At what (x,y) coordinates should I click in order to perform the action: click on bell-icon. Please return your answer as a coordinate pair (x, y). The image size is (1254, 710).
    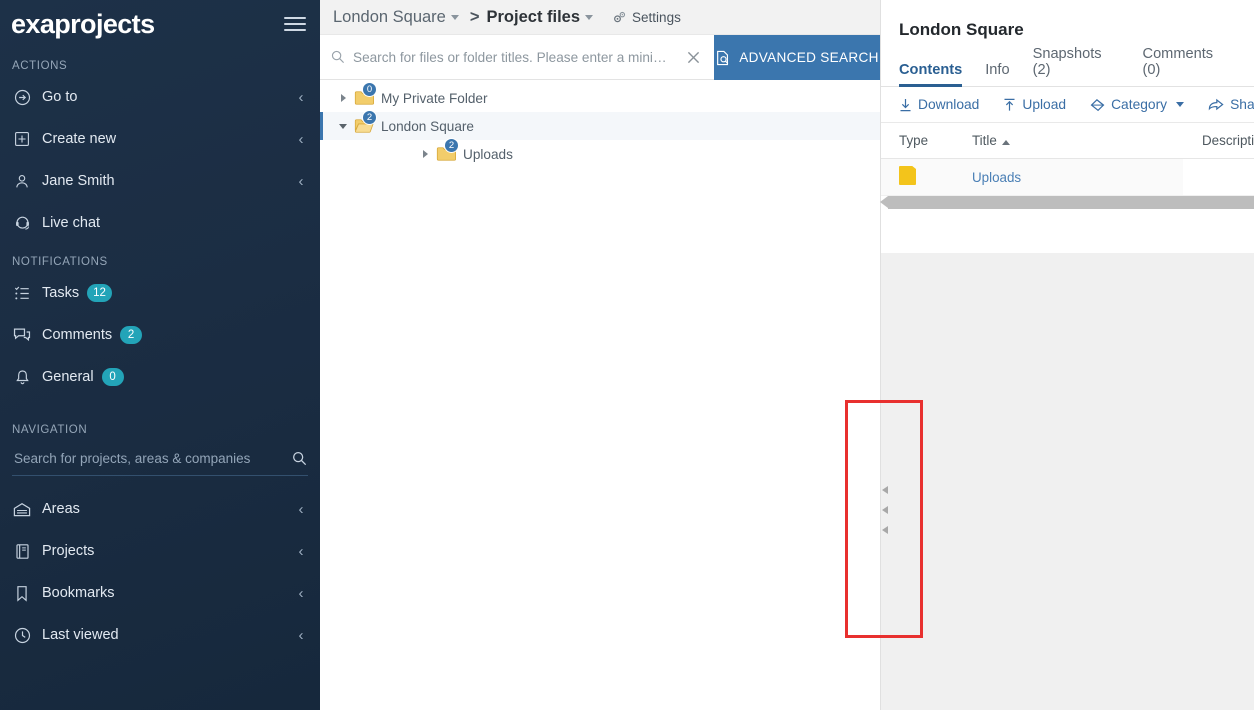
    Looking at the image, I should click on (22, 377).